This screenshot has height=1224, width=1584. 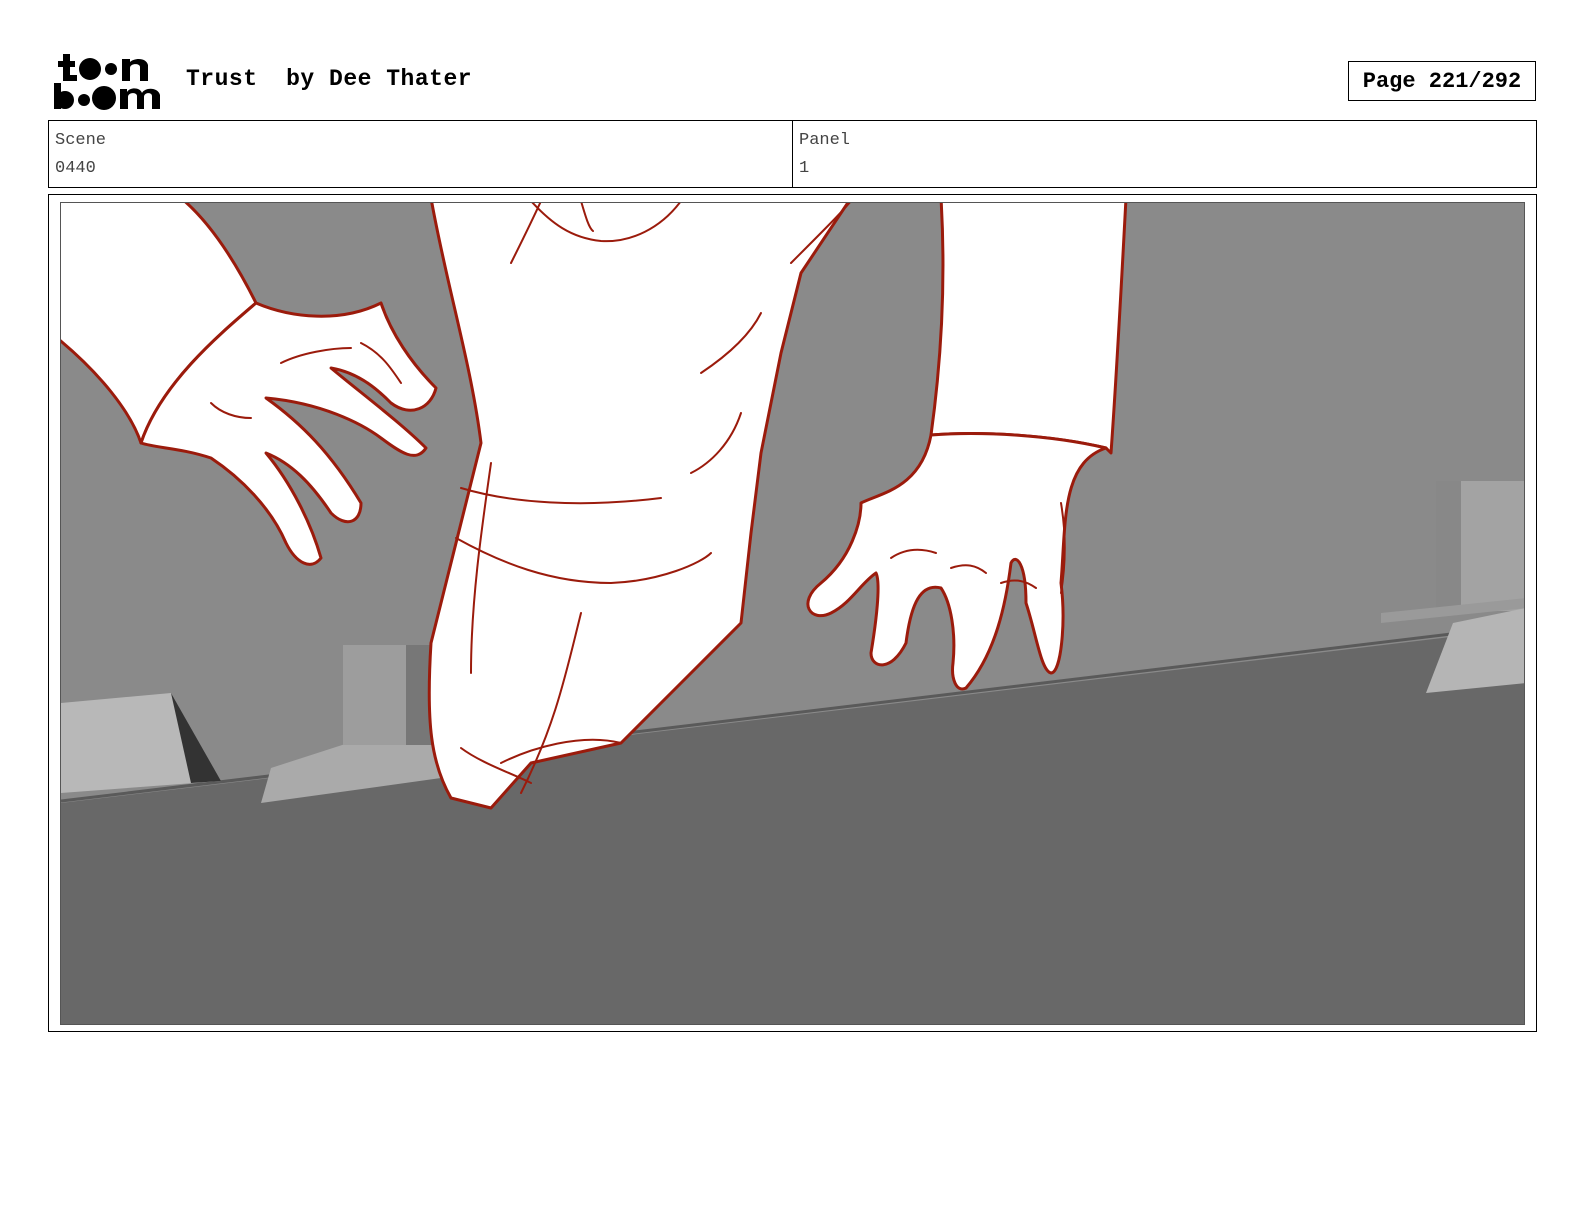 What do you see at coordinates (1442, 81) in the screenshot?
I see `page-number: Page 221/292` at bounding box center [1442, 81].